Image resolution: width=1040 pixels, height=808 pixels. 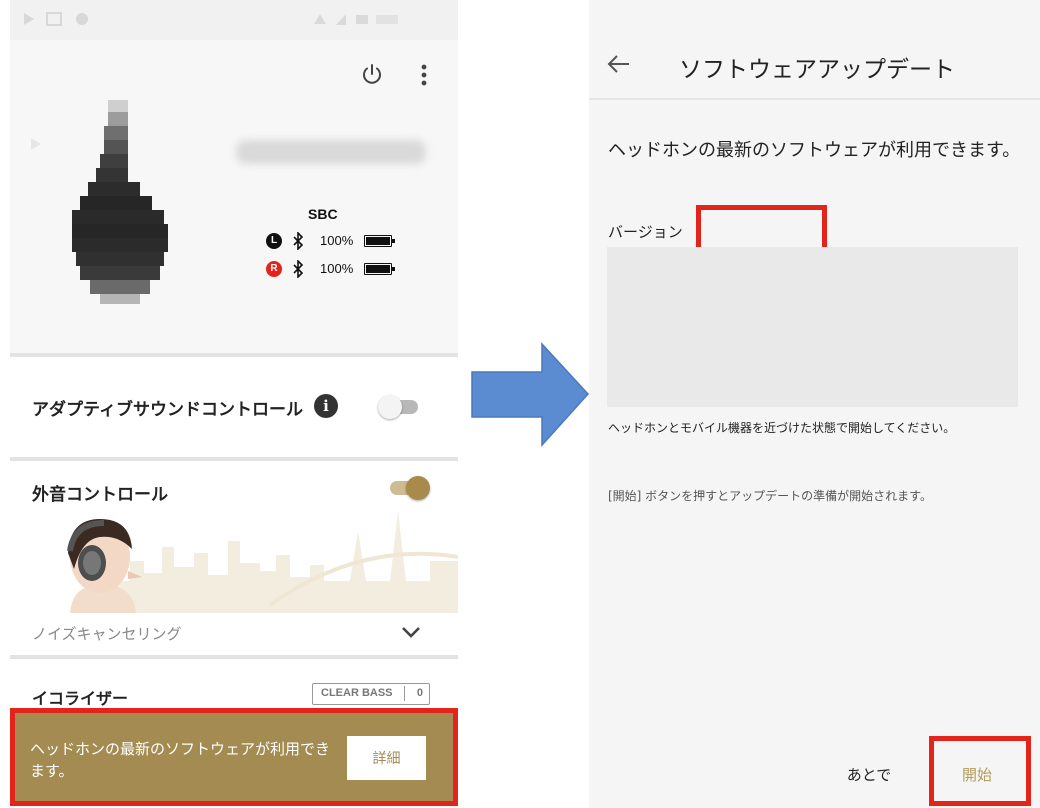 I want to click on flow-arrow-icon, so click(x=530, y=394).